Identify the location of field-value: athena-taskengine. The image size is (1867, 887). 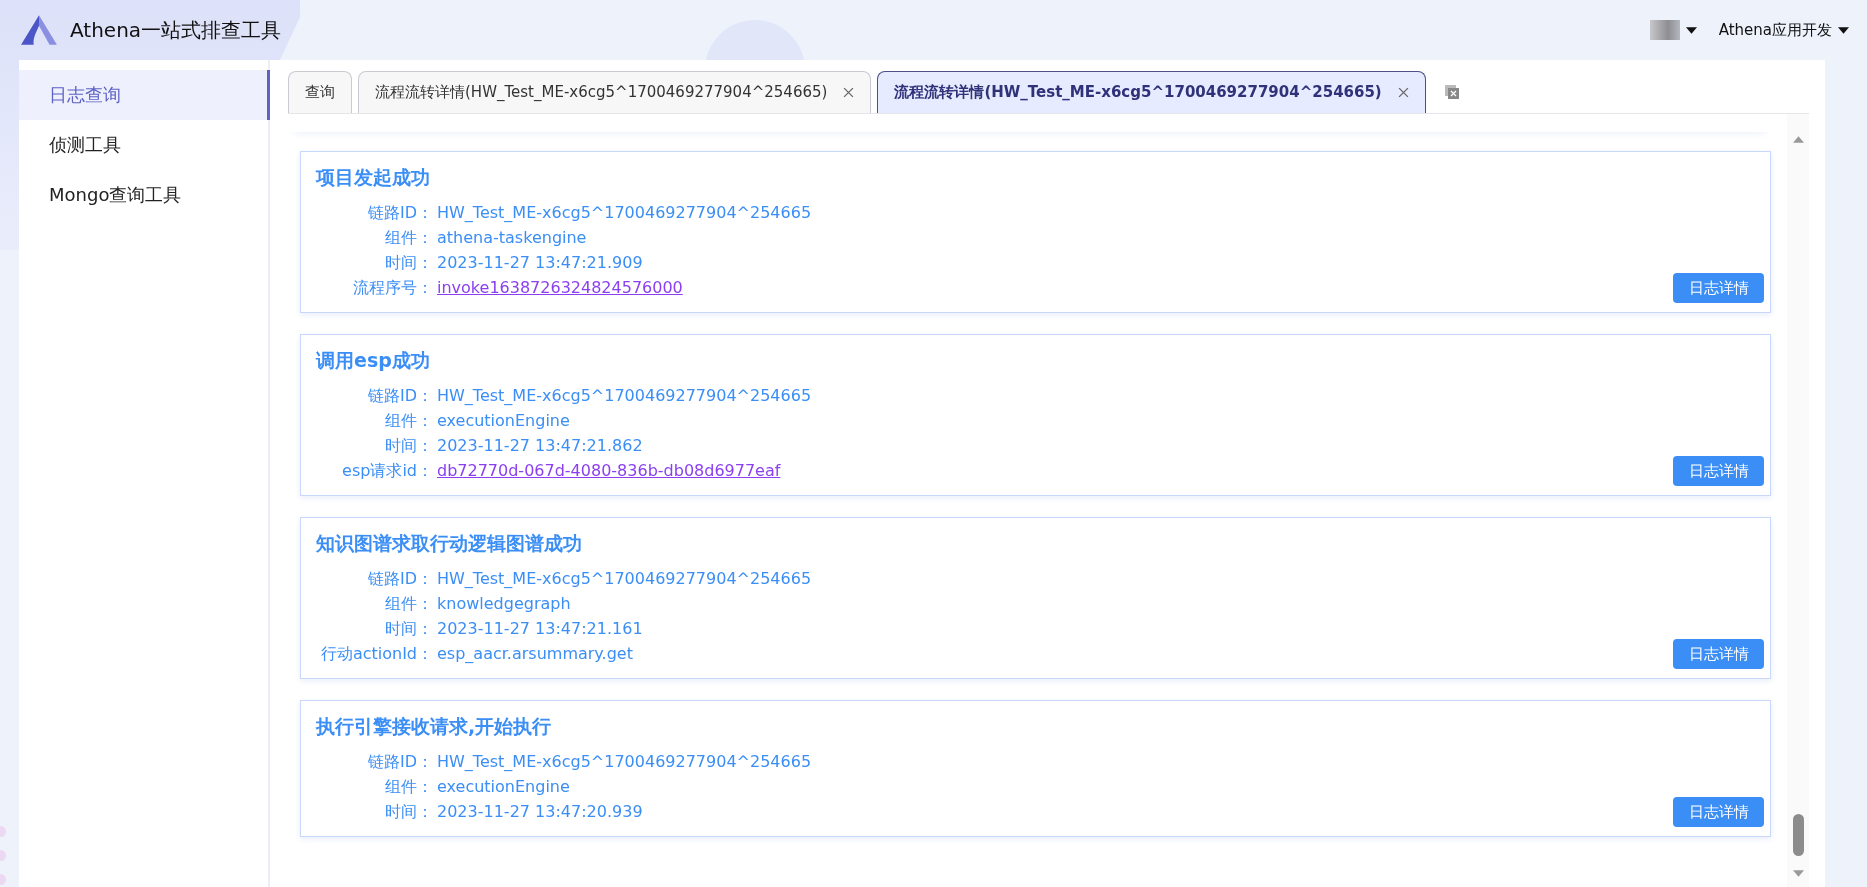
(512, 238).